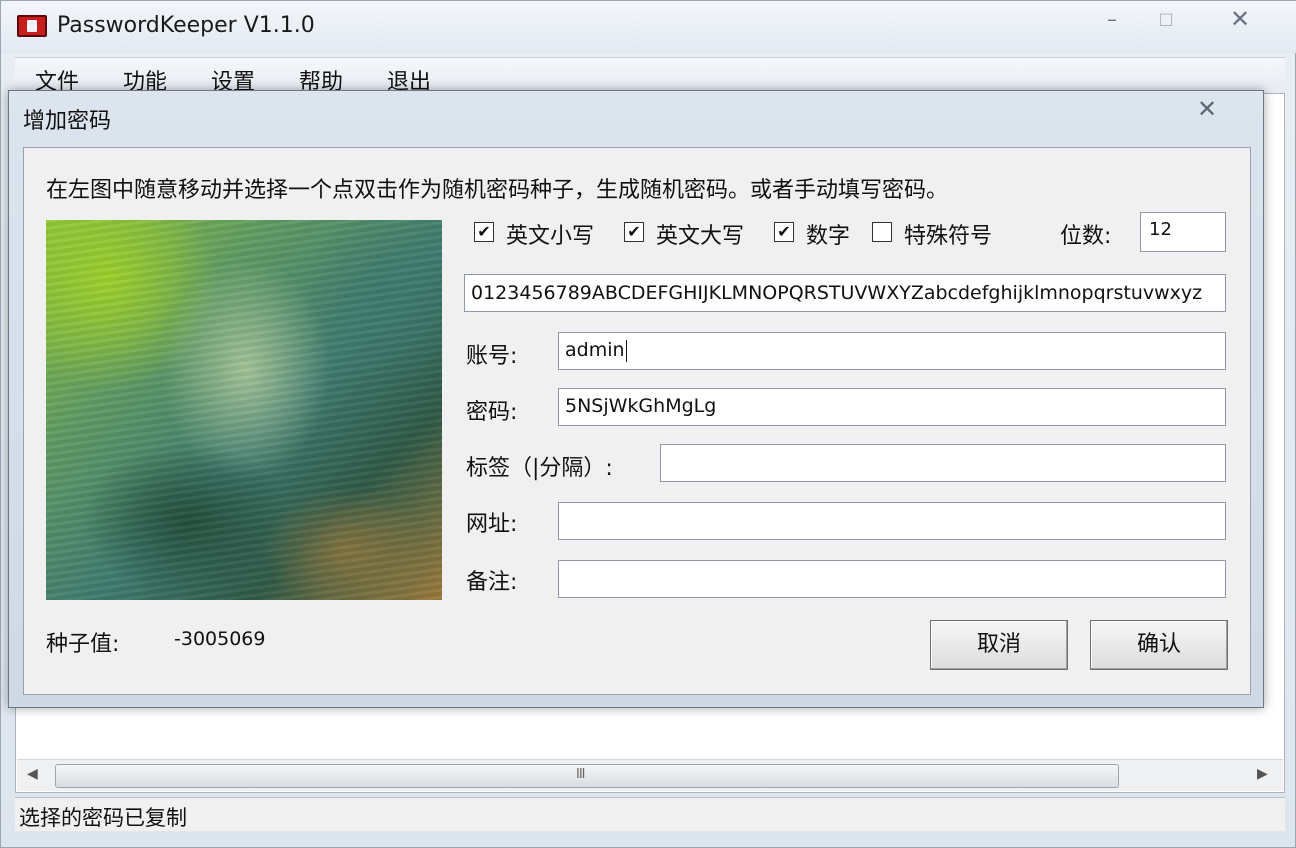 The height and width of the screenshot is (848, 1296). What do you see at coordinates (626, 350) in the screenshot?
I see `text-caret` at bounding box center [626, 350].